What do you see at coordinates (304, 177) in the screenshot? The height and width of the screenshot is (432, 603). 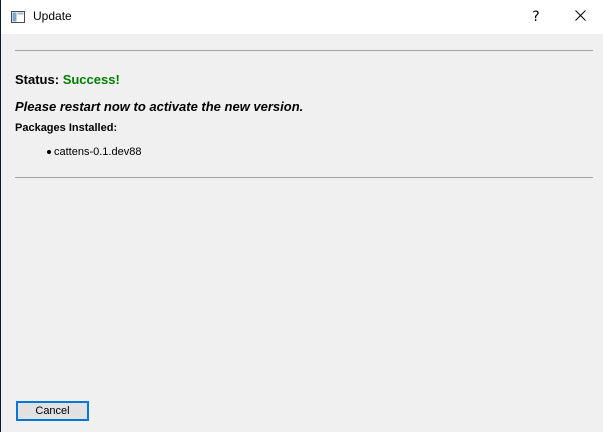 I see `bottom-divider` at bounding box center [304, 177].